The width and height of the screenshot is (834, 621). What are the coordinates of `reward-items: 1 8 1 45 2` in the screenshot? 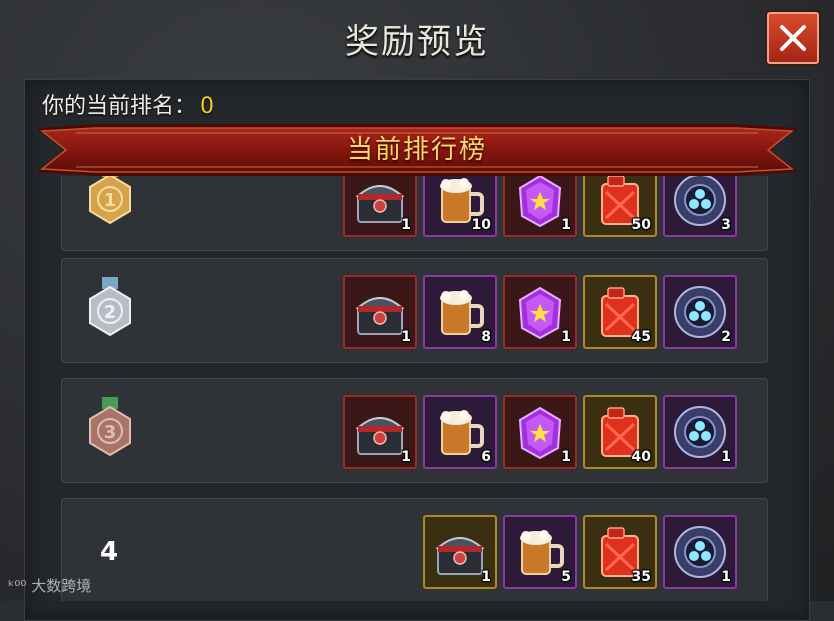 It's located at (540, 312).